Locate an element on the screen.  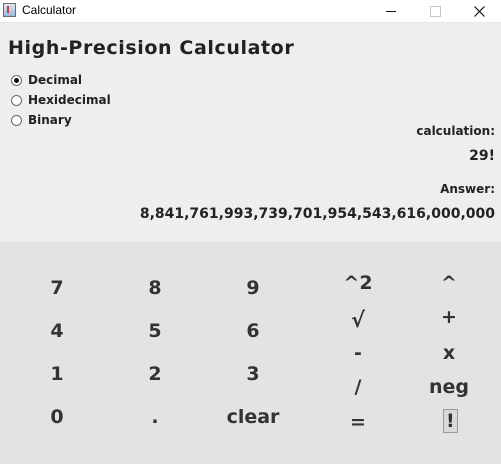
minimize-button is located at coordinates (391, 11).